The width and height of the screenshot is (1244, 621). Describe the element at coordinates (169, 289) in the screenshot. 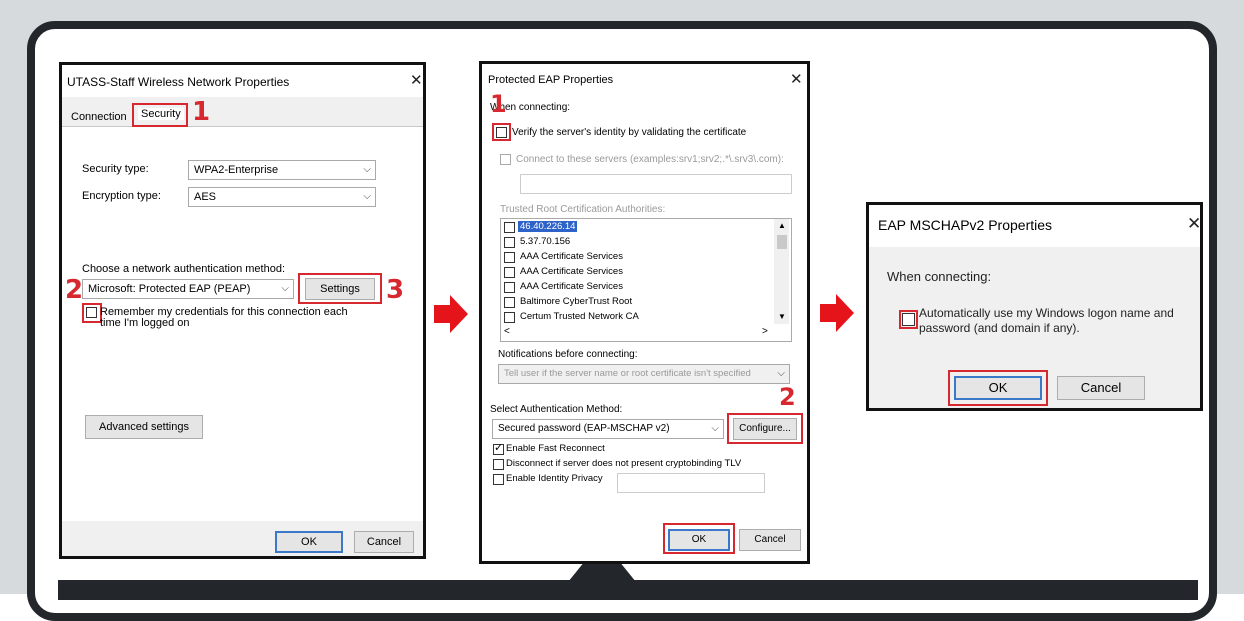

I see `auth-method-value: Microsoft: Protected EAP (PEAP)` at that location.